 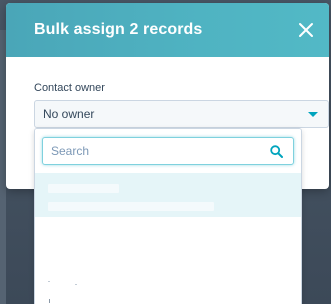 I want to click on search-icon, so click(x=276, y=151).